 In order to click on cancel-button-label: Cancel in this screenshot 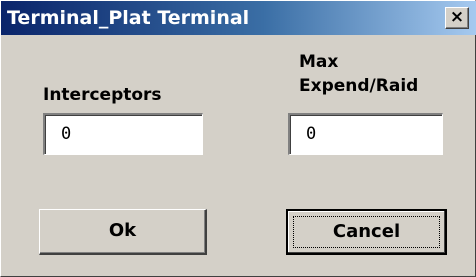, I will do `click(366, 231)`.